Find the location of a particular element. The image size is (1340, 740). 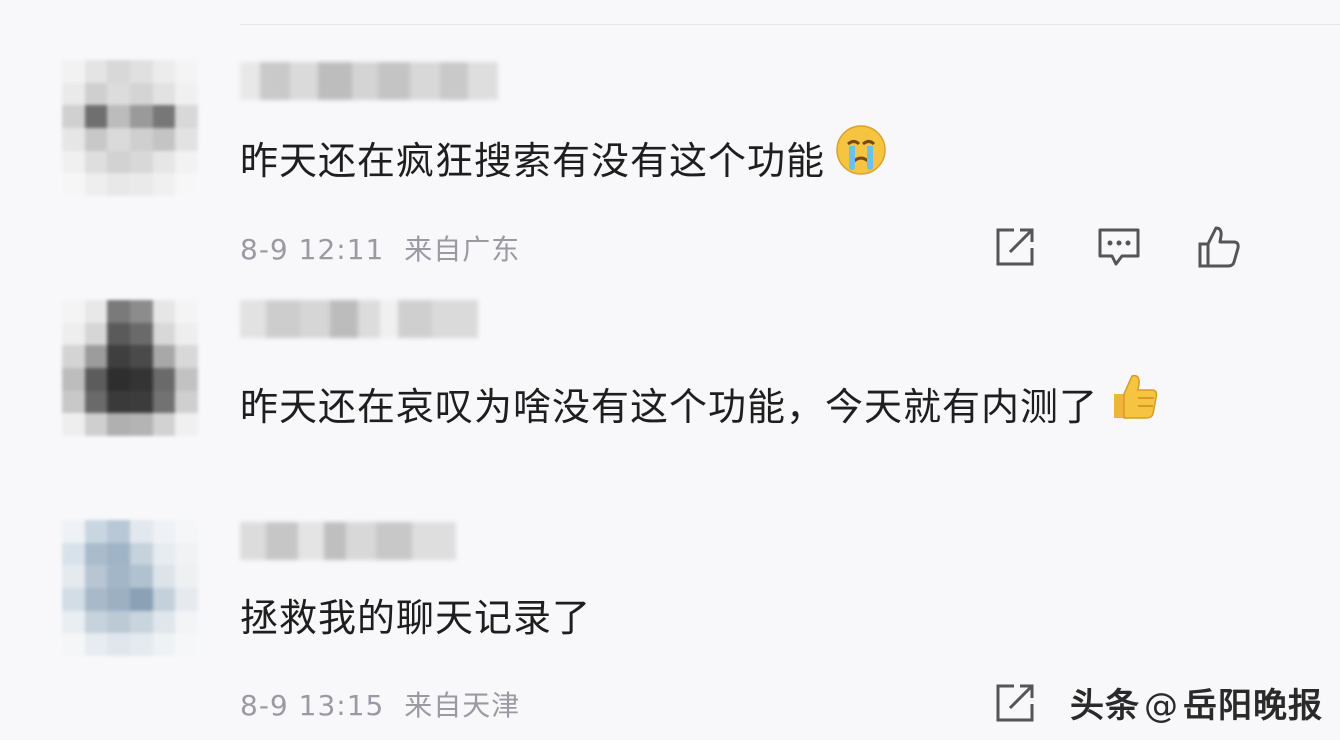

thumbs-up-icon is located at coordinates (1134, 405).